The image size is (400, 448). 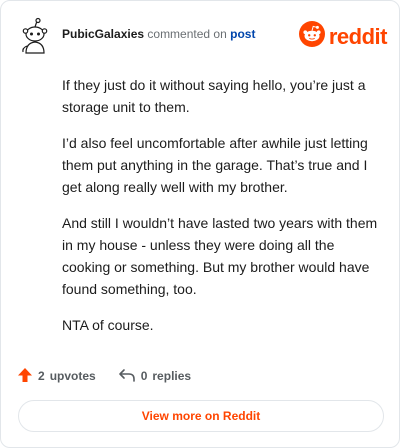 What do you see at coordinates (187, 34) in the screenshot?
I see `comment-action-text: commented on` at bounding box center [187, 34].